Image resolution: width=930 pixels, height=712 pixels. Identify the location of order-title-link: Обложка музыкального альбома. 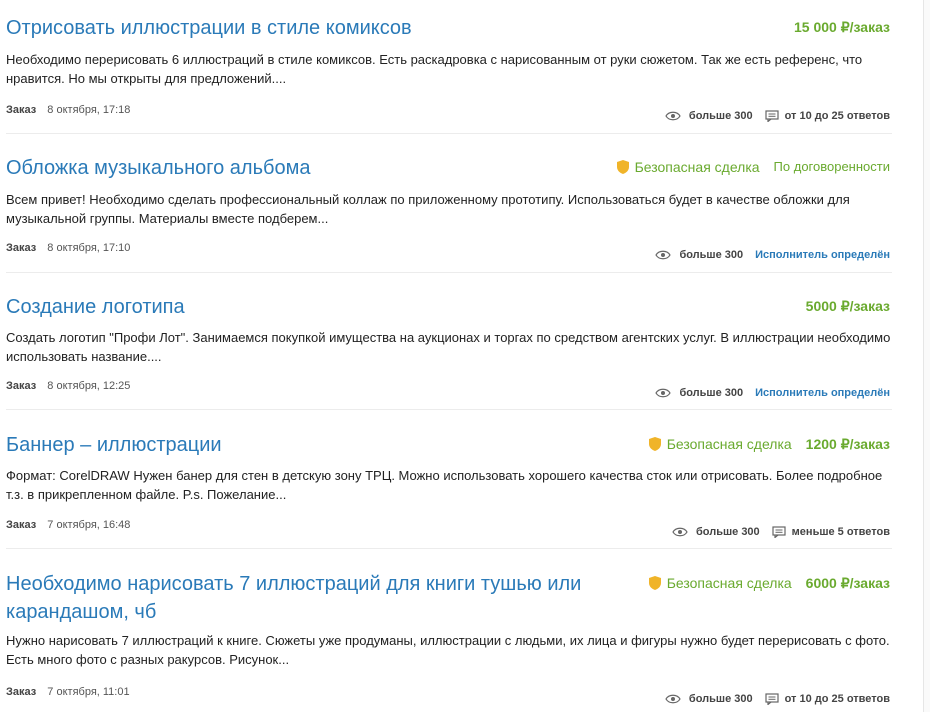
(306, 168).